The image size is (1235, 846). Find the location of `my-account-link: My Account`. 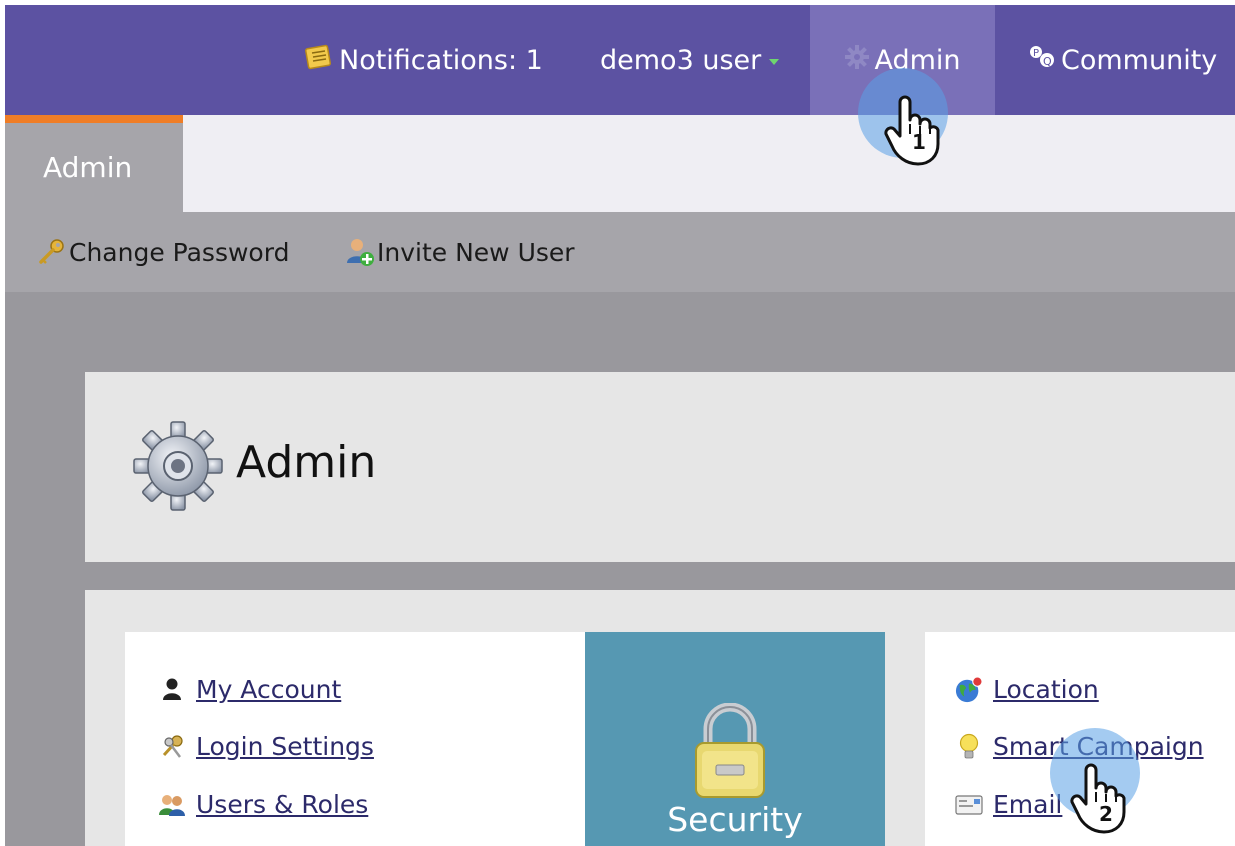

my-account-link: My Account is located at coordinates (268, 689).